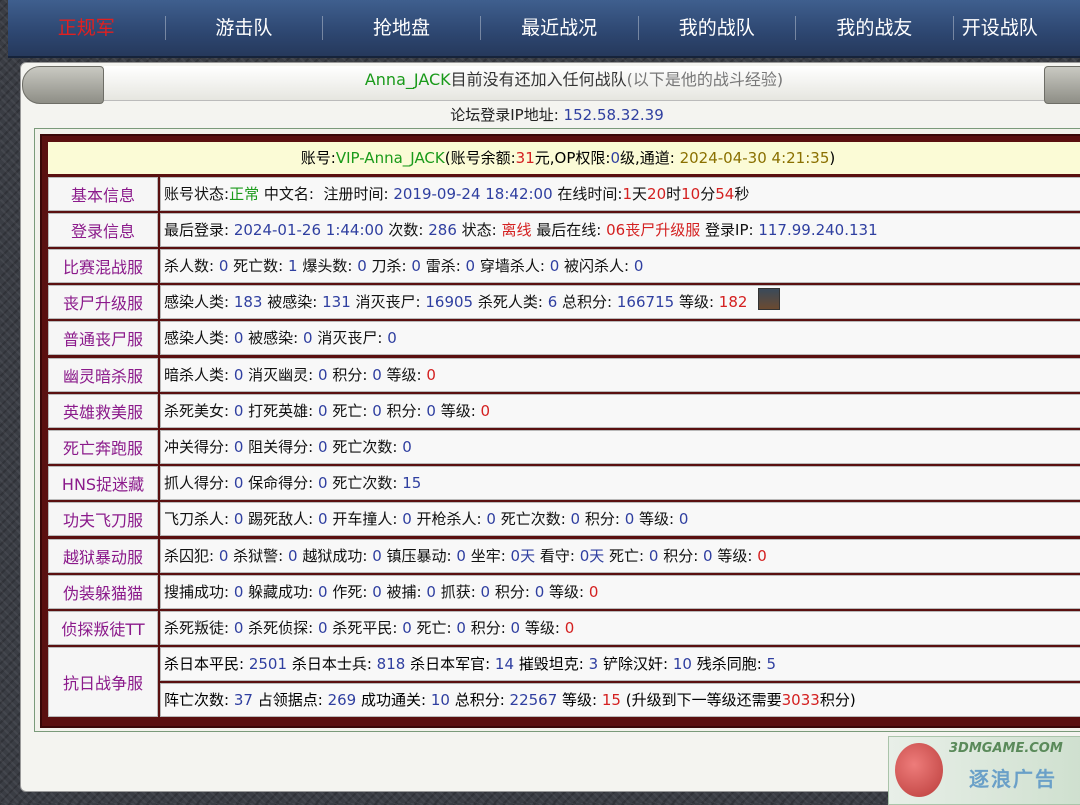 The width and height of the screenshot is (1080, 805). I want to click on row-label: 比赛混战服, so click(103, 266).